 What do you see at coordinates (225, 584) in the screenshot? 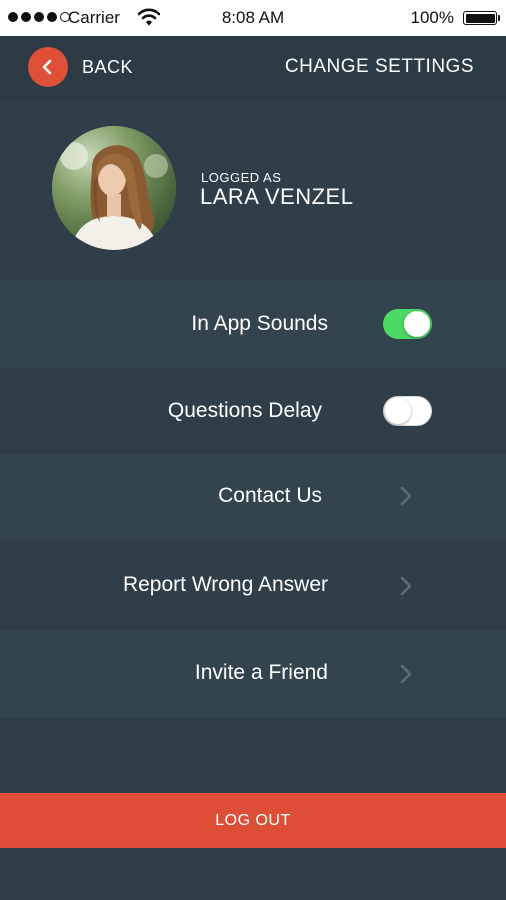
I see `report-wrong-answer-label: Report Wrong Answer` at bounding box center [225, 584].